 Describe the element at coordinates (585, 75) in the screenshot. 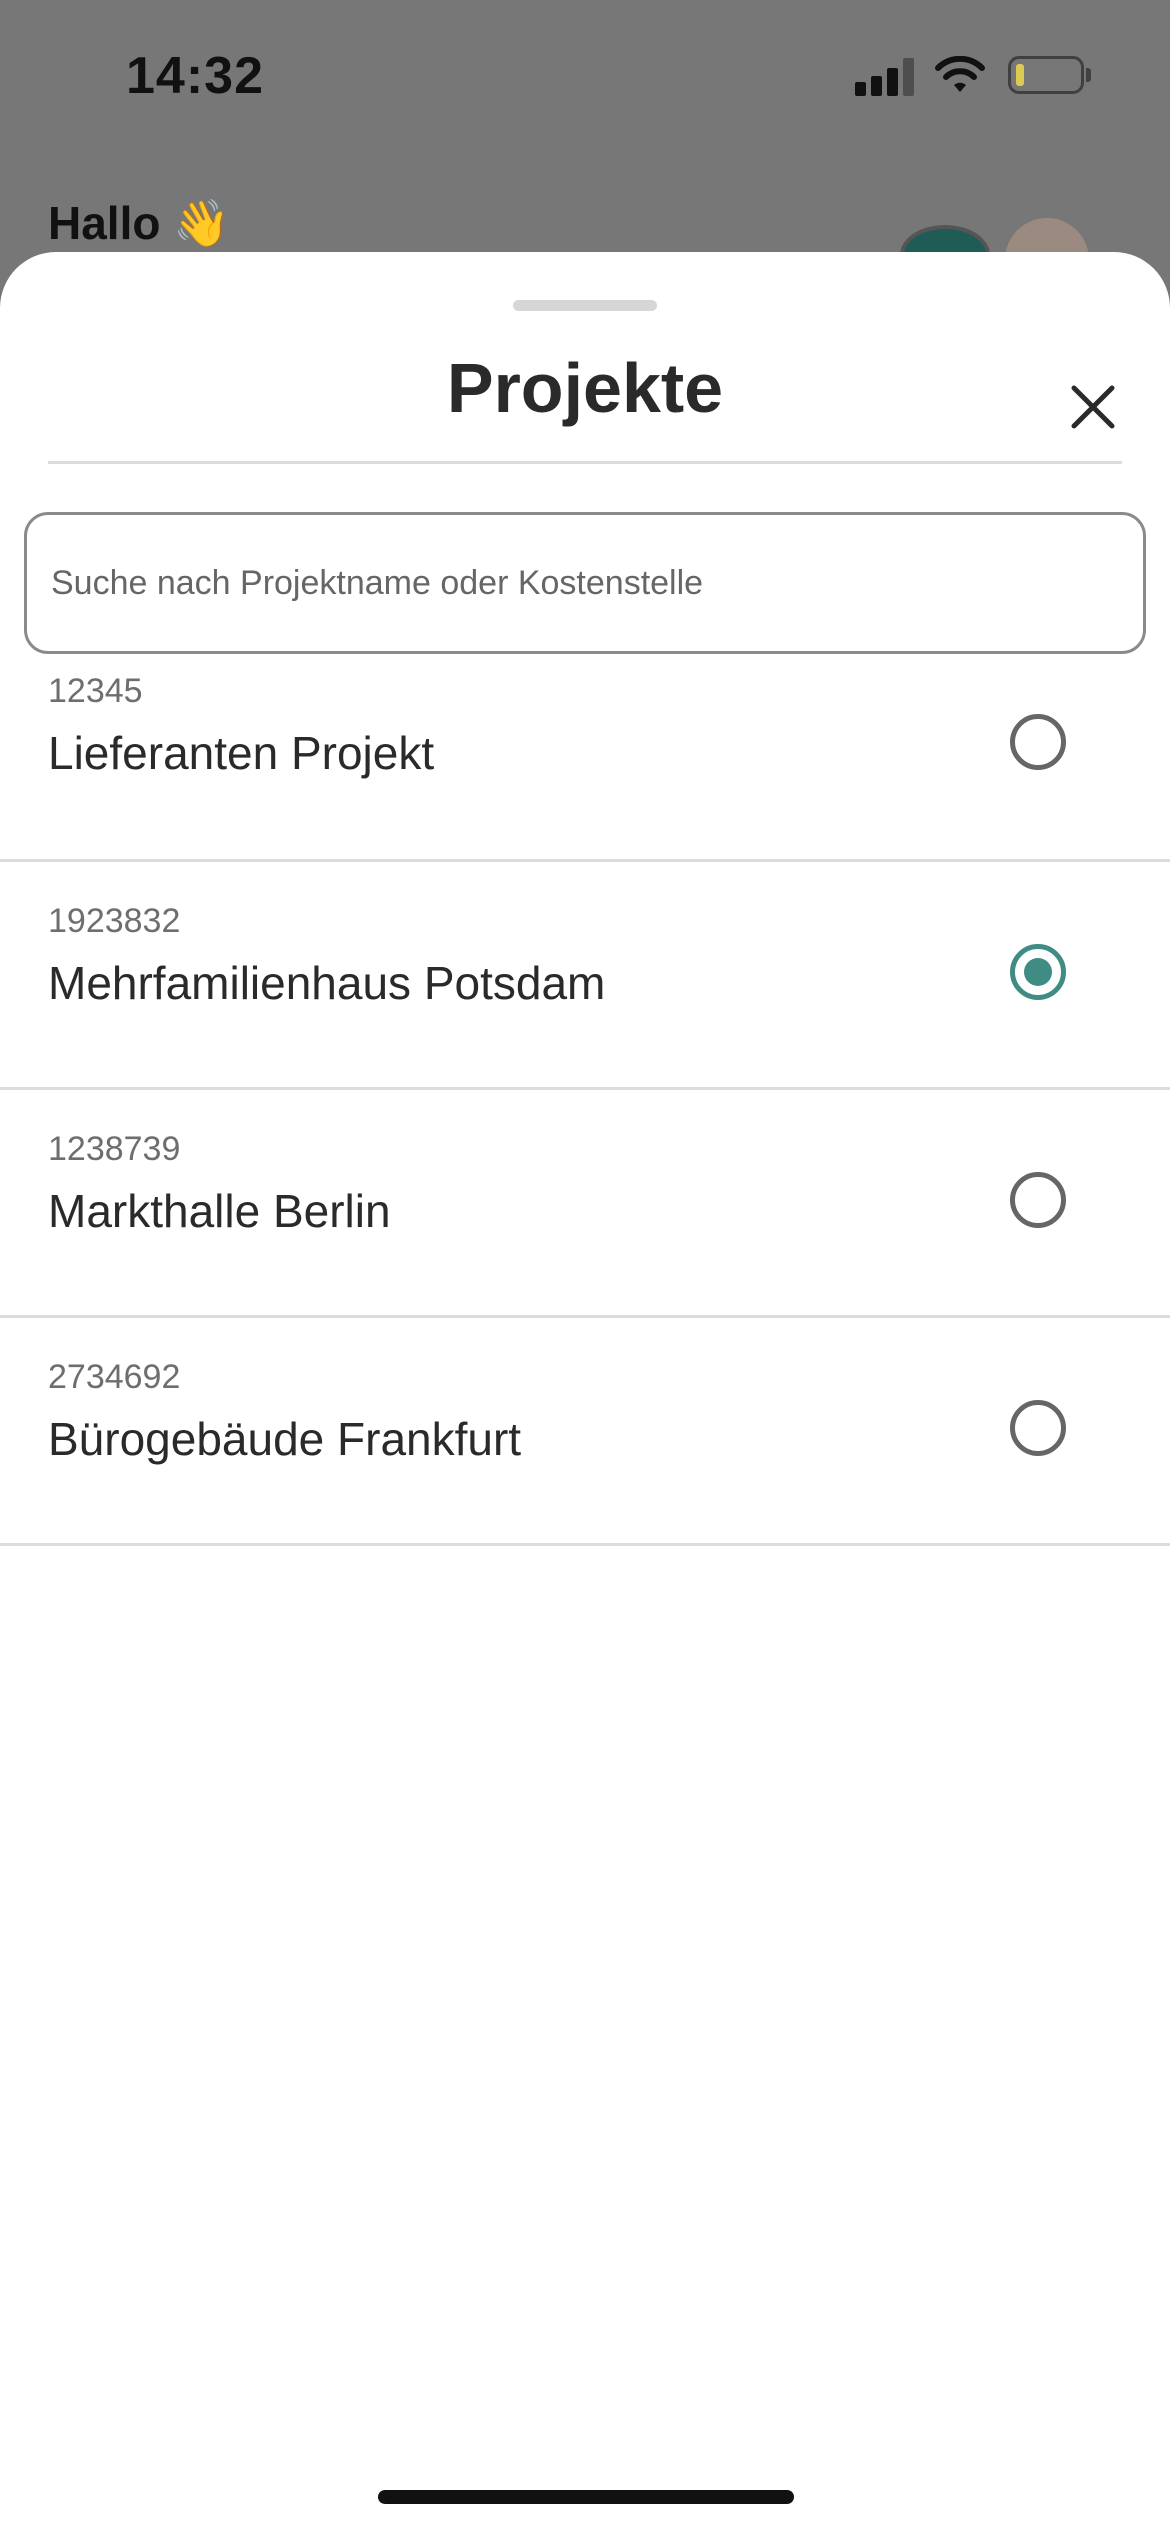

I see `status-bar: 14:32` at that location.